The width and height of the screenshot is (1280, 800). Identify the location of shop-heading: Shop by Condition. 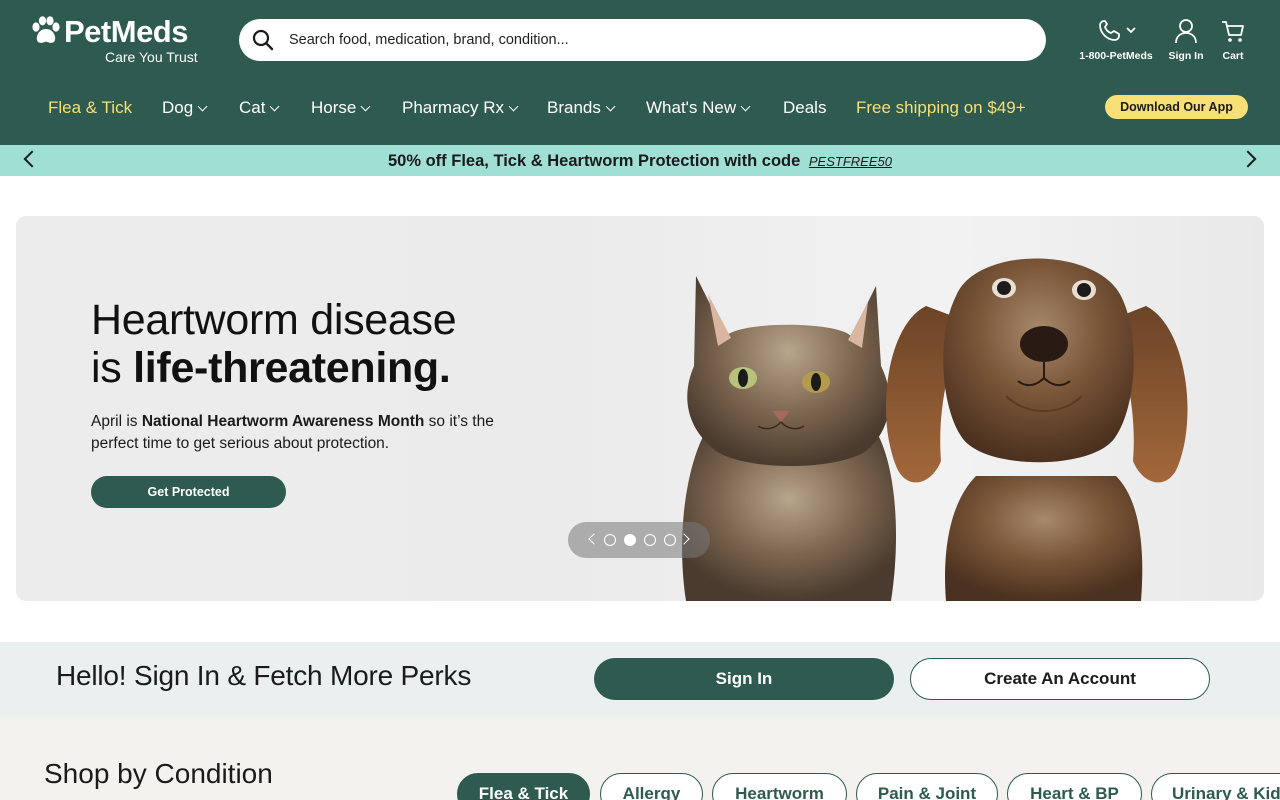
(158, 773).